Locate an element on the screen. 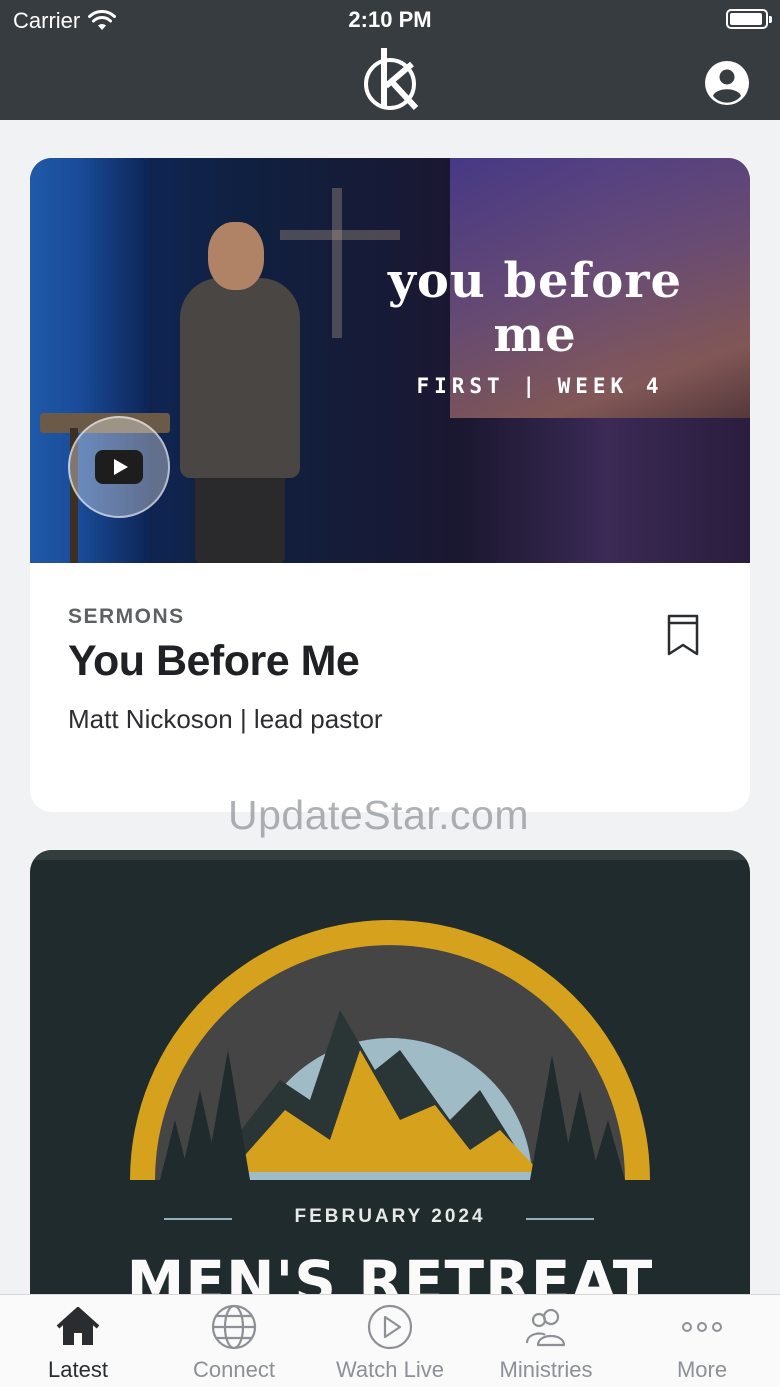 This screenshot has width=780, height=1387. tab-label: Ministries is located at coordinates (546, 1369).